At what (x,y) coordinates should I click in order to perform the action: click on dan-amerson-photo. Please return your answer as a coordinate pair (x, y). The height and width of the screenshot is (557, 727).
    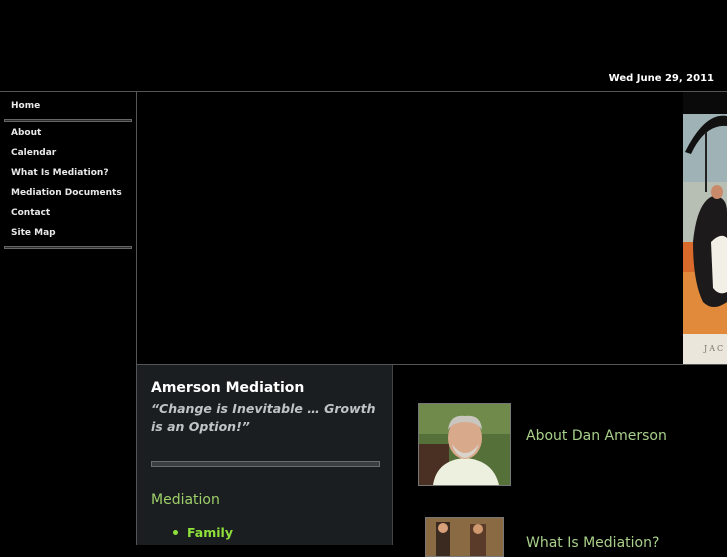
    Looking at the image, I should click on (464, 444).